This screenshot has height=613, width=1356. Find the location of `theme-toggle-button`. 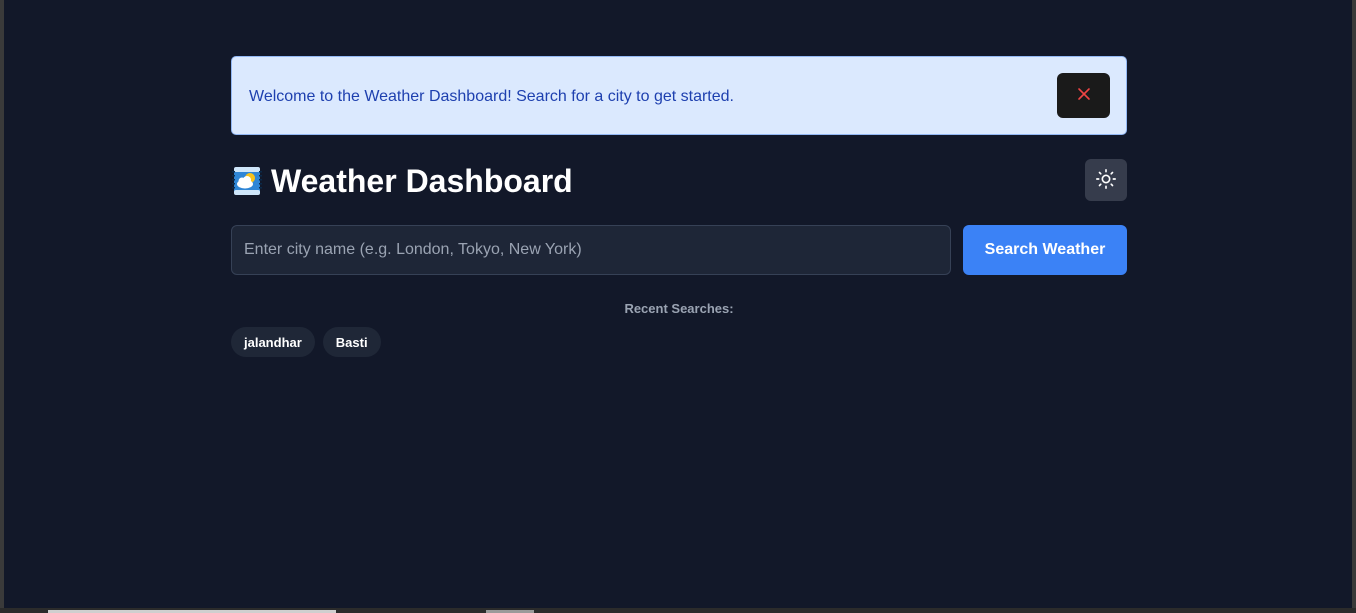

theme-toggle-button is located at coordinates (1106, 180).